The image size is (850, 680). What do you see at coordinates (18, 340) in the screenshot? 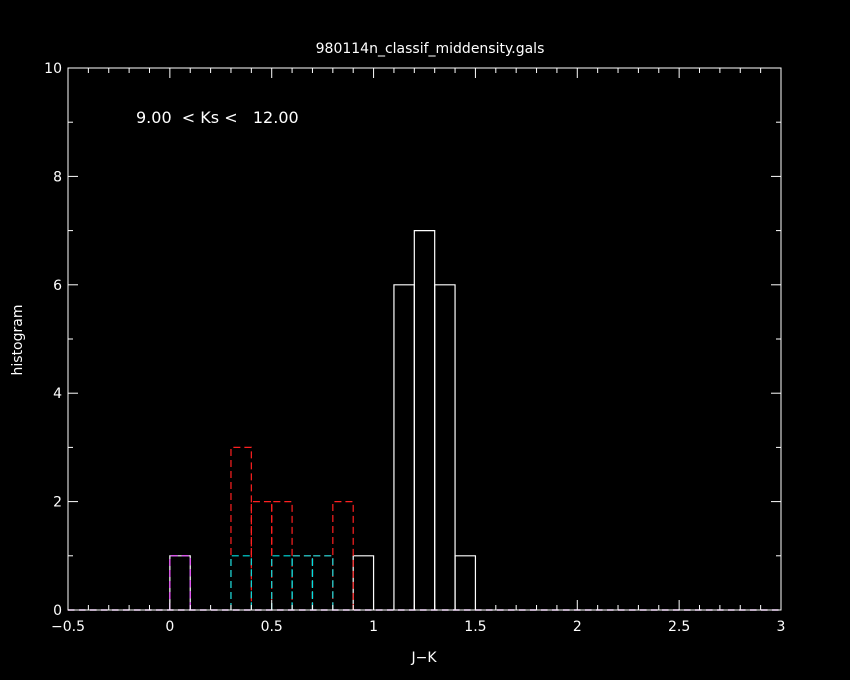
I see `y-axis-label: histogram` at bounding box center [18, 340].